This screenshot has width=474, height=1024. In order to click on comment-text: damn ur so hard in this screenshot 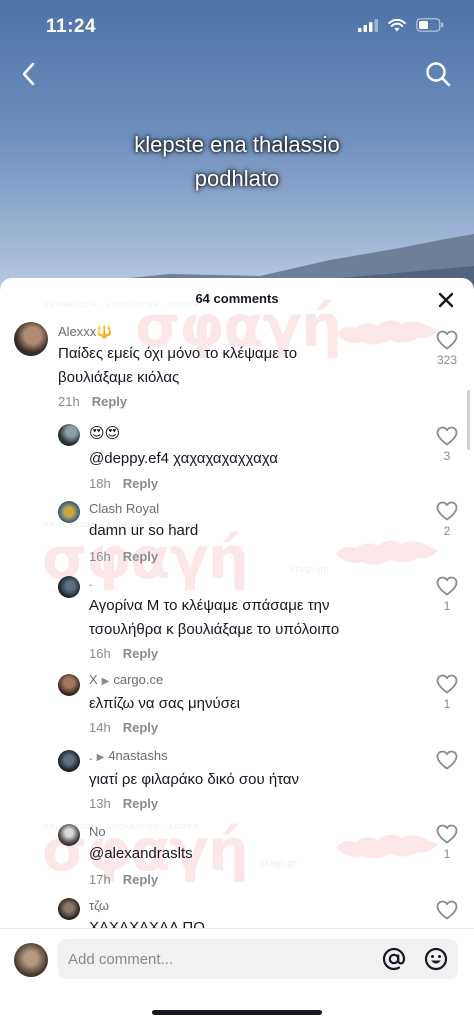, I will do `click(144, 530)`.